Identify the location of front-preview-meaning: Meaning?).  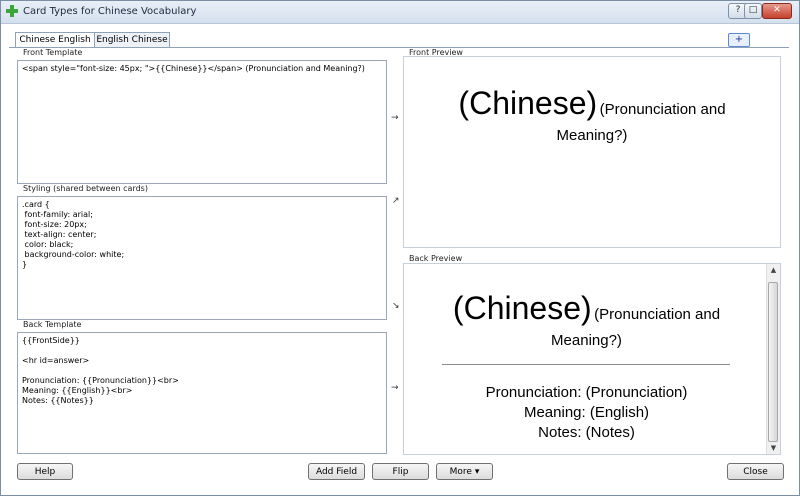
(592, 135).